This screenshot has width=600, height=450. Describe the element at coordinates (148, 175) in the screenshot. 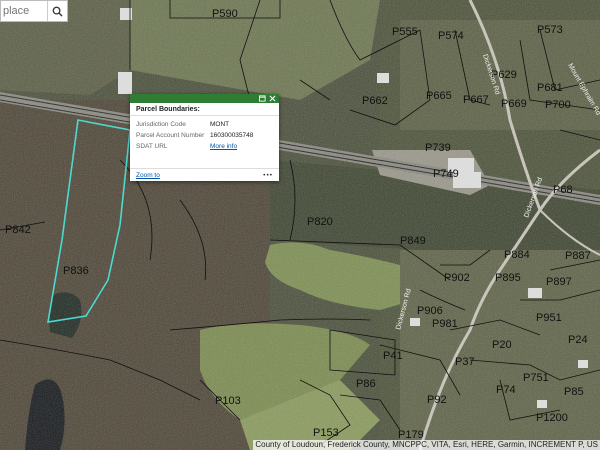

I see `zoom-to-link: Zoom to` at that location.